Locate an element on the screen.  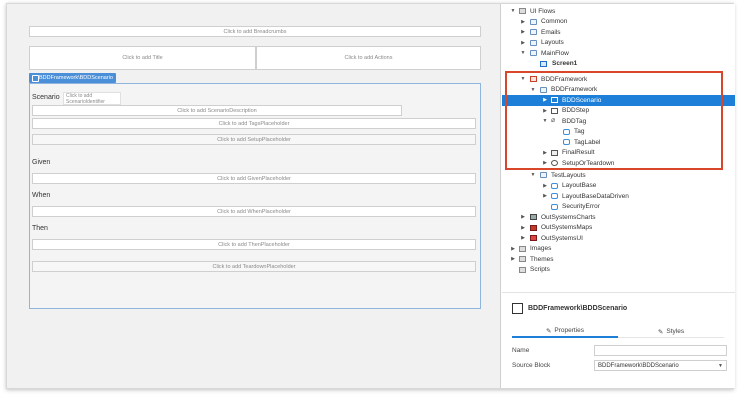
block-tag: BDDFramework\BDDScenario is located at coordinates (72, 78).